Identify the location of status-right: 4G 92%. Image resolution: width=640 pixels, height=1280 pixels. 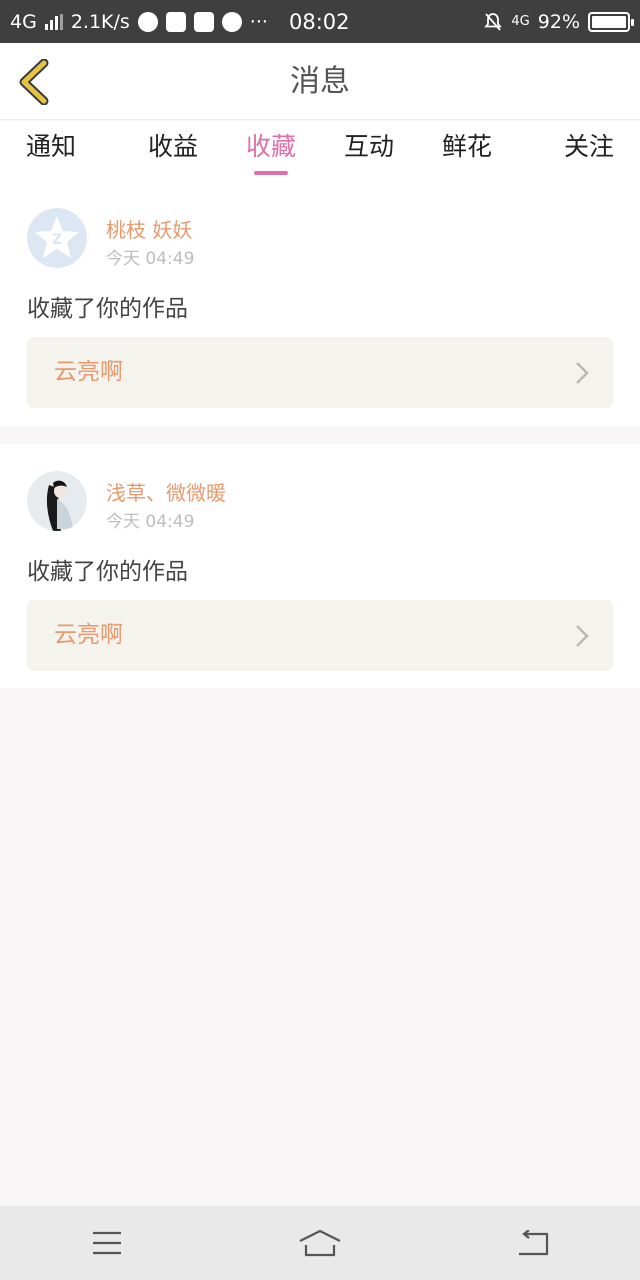
(558, 21).